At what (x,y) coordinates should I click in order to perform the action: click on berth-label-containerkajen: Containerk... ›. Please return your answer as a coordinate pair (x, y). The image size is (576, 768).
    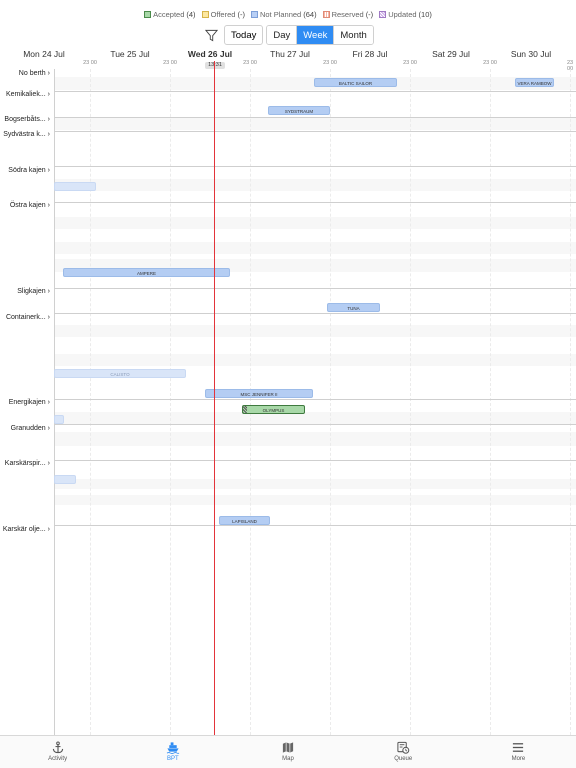
    Looking at the image, I should click on (27, 317).